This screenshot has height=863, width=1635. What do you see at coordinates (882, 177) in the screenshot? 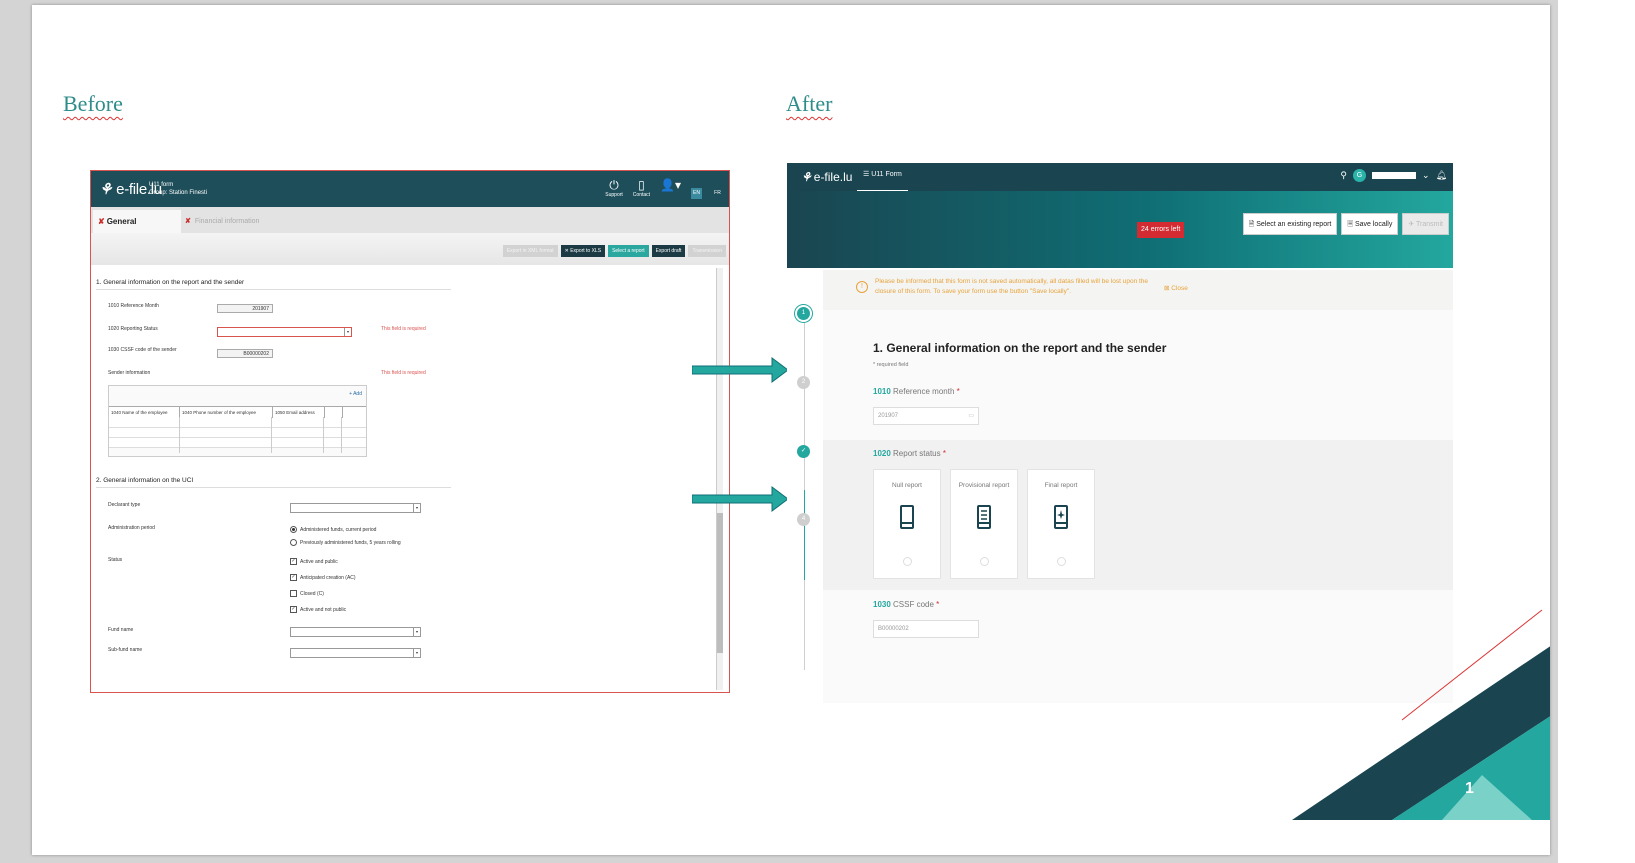
I see `tab-u11-form: ☰ U11 Form` at bounding box center [882, 177].